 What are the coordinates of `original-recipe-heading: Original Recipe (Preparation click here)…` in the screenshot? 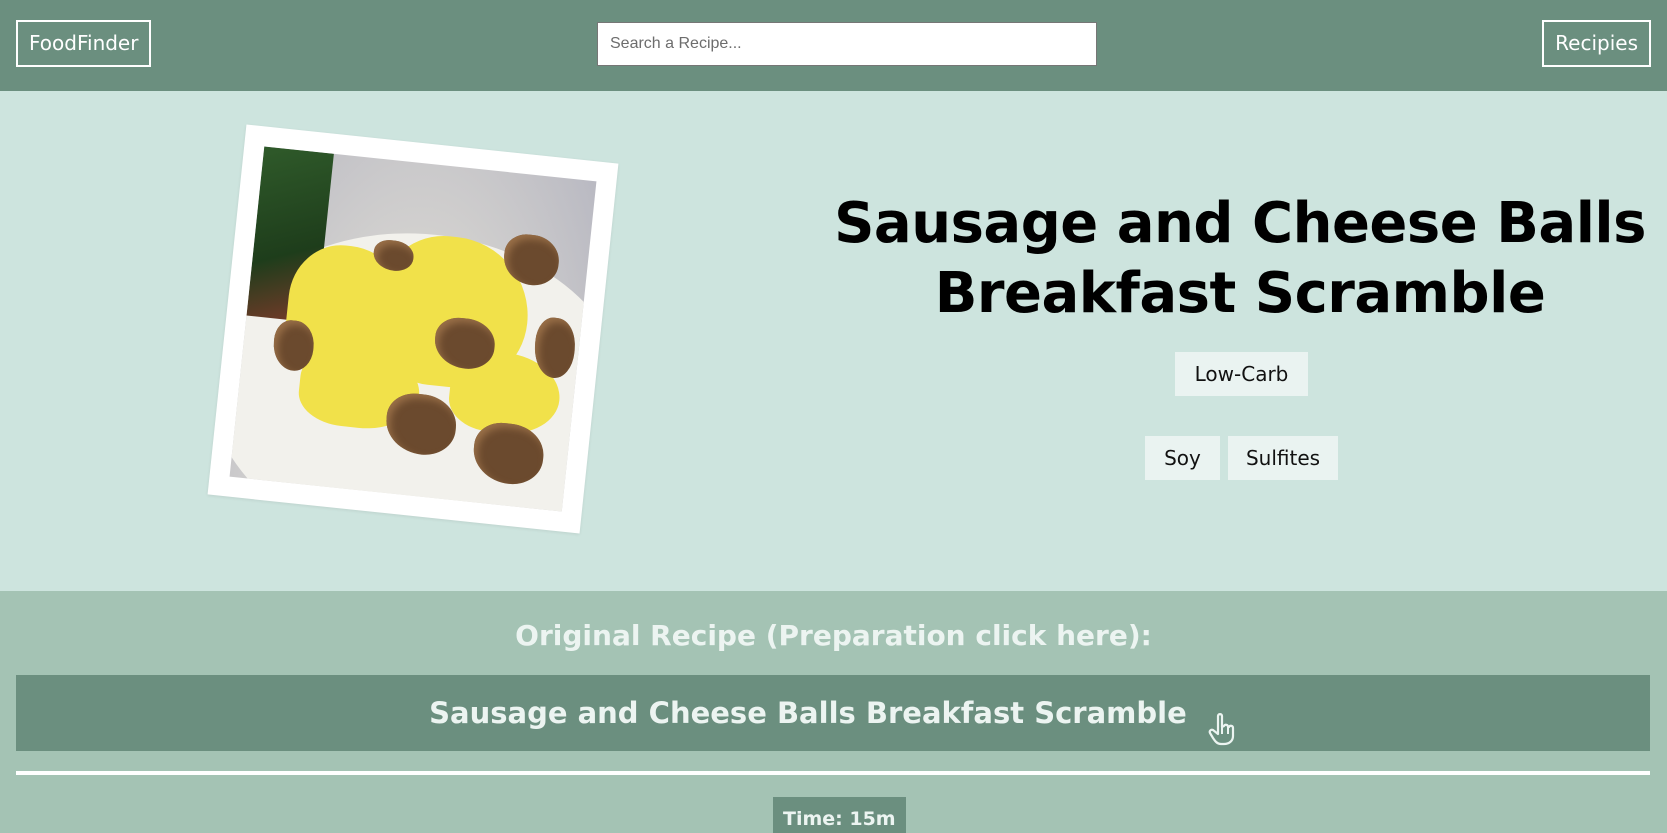 It's located at (833, 635).